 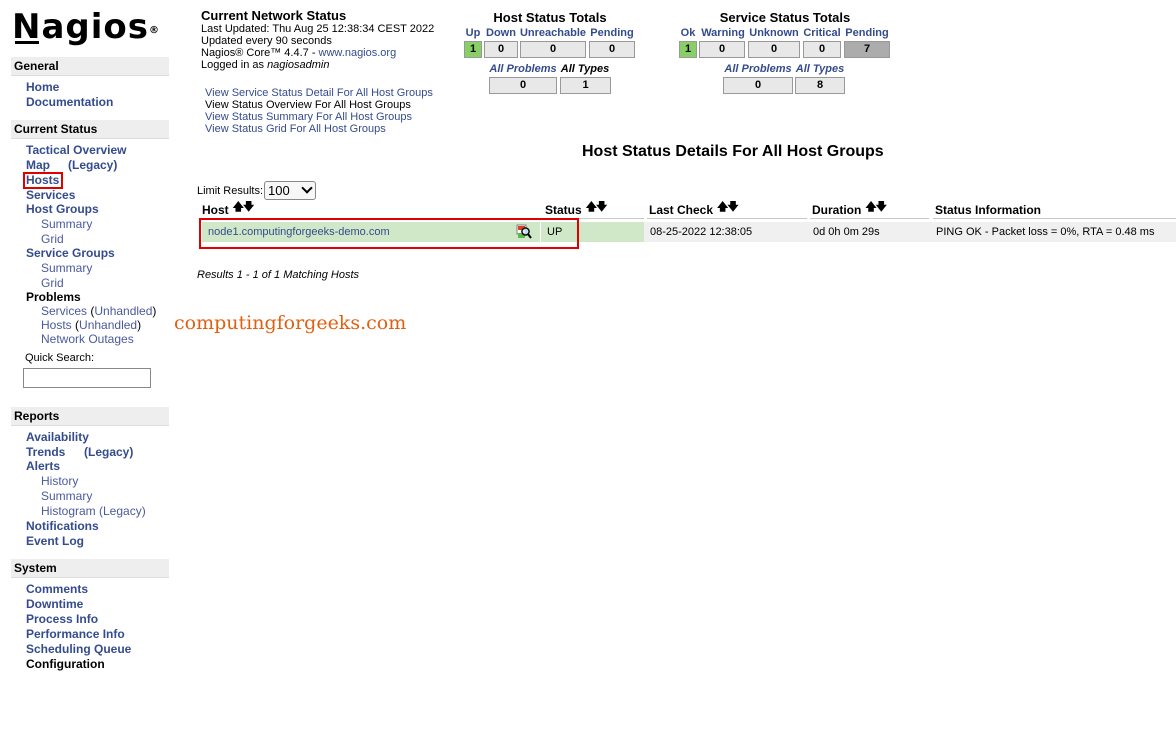 I want to click on logo-registered-mark: ®, so click(x=154, y=30).